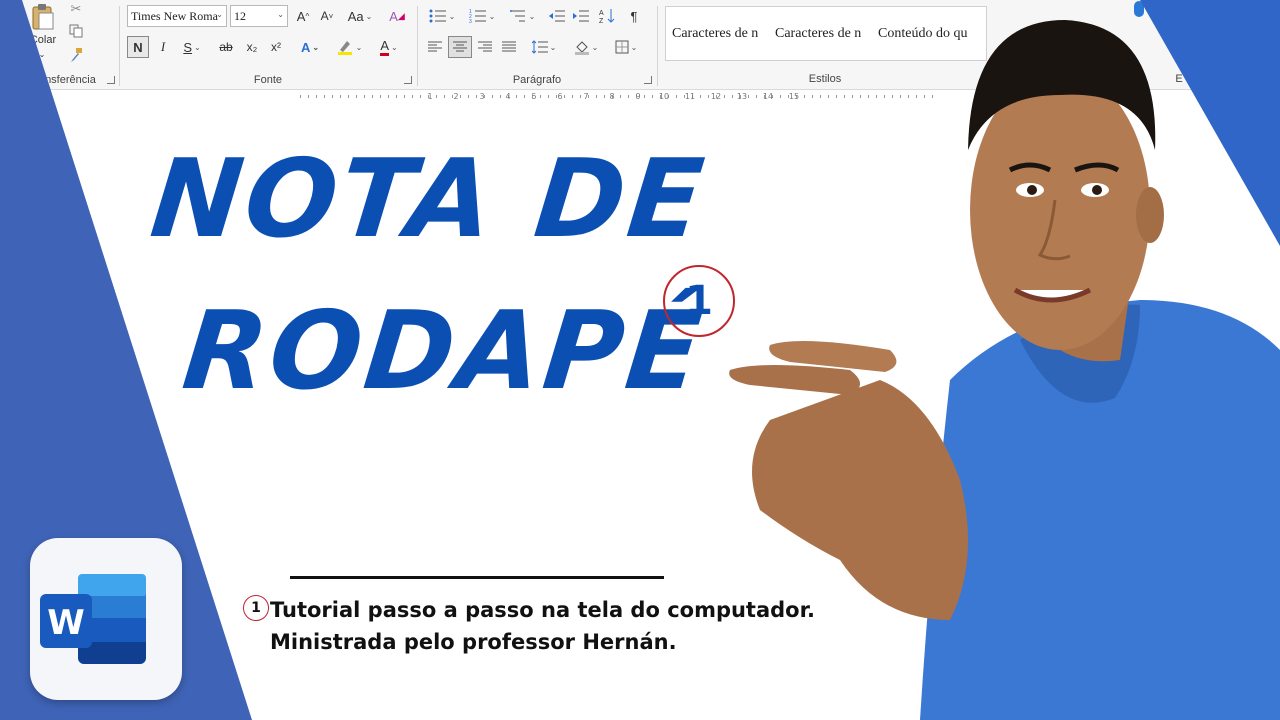  What do you see at coordinates (477, 577) in the screenshot?
I see `footnote-separator` at bounding box center [477, 577].